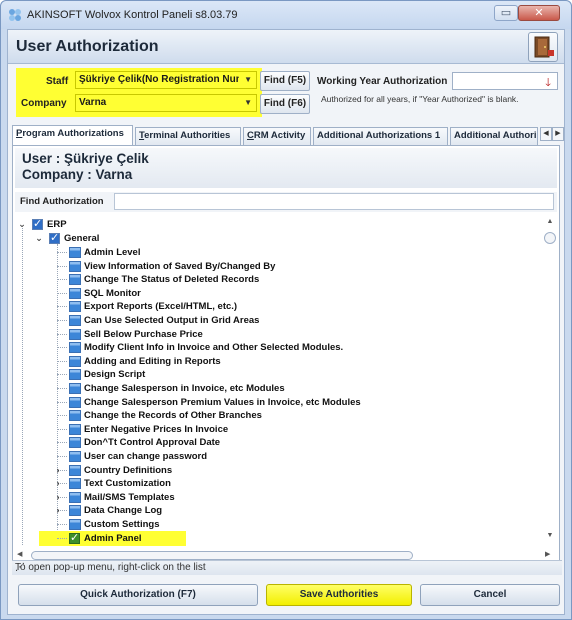 The height and width of the screenshot is (620, 572). What do you see at coordinates (128, 470) in the screenshot?
I see `tree-item-label: Country Definitions` at bounding box center [128, 470].